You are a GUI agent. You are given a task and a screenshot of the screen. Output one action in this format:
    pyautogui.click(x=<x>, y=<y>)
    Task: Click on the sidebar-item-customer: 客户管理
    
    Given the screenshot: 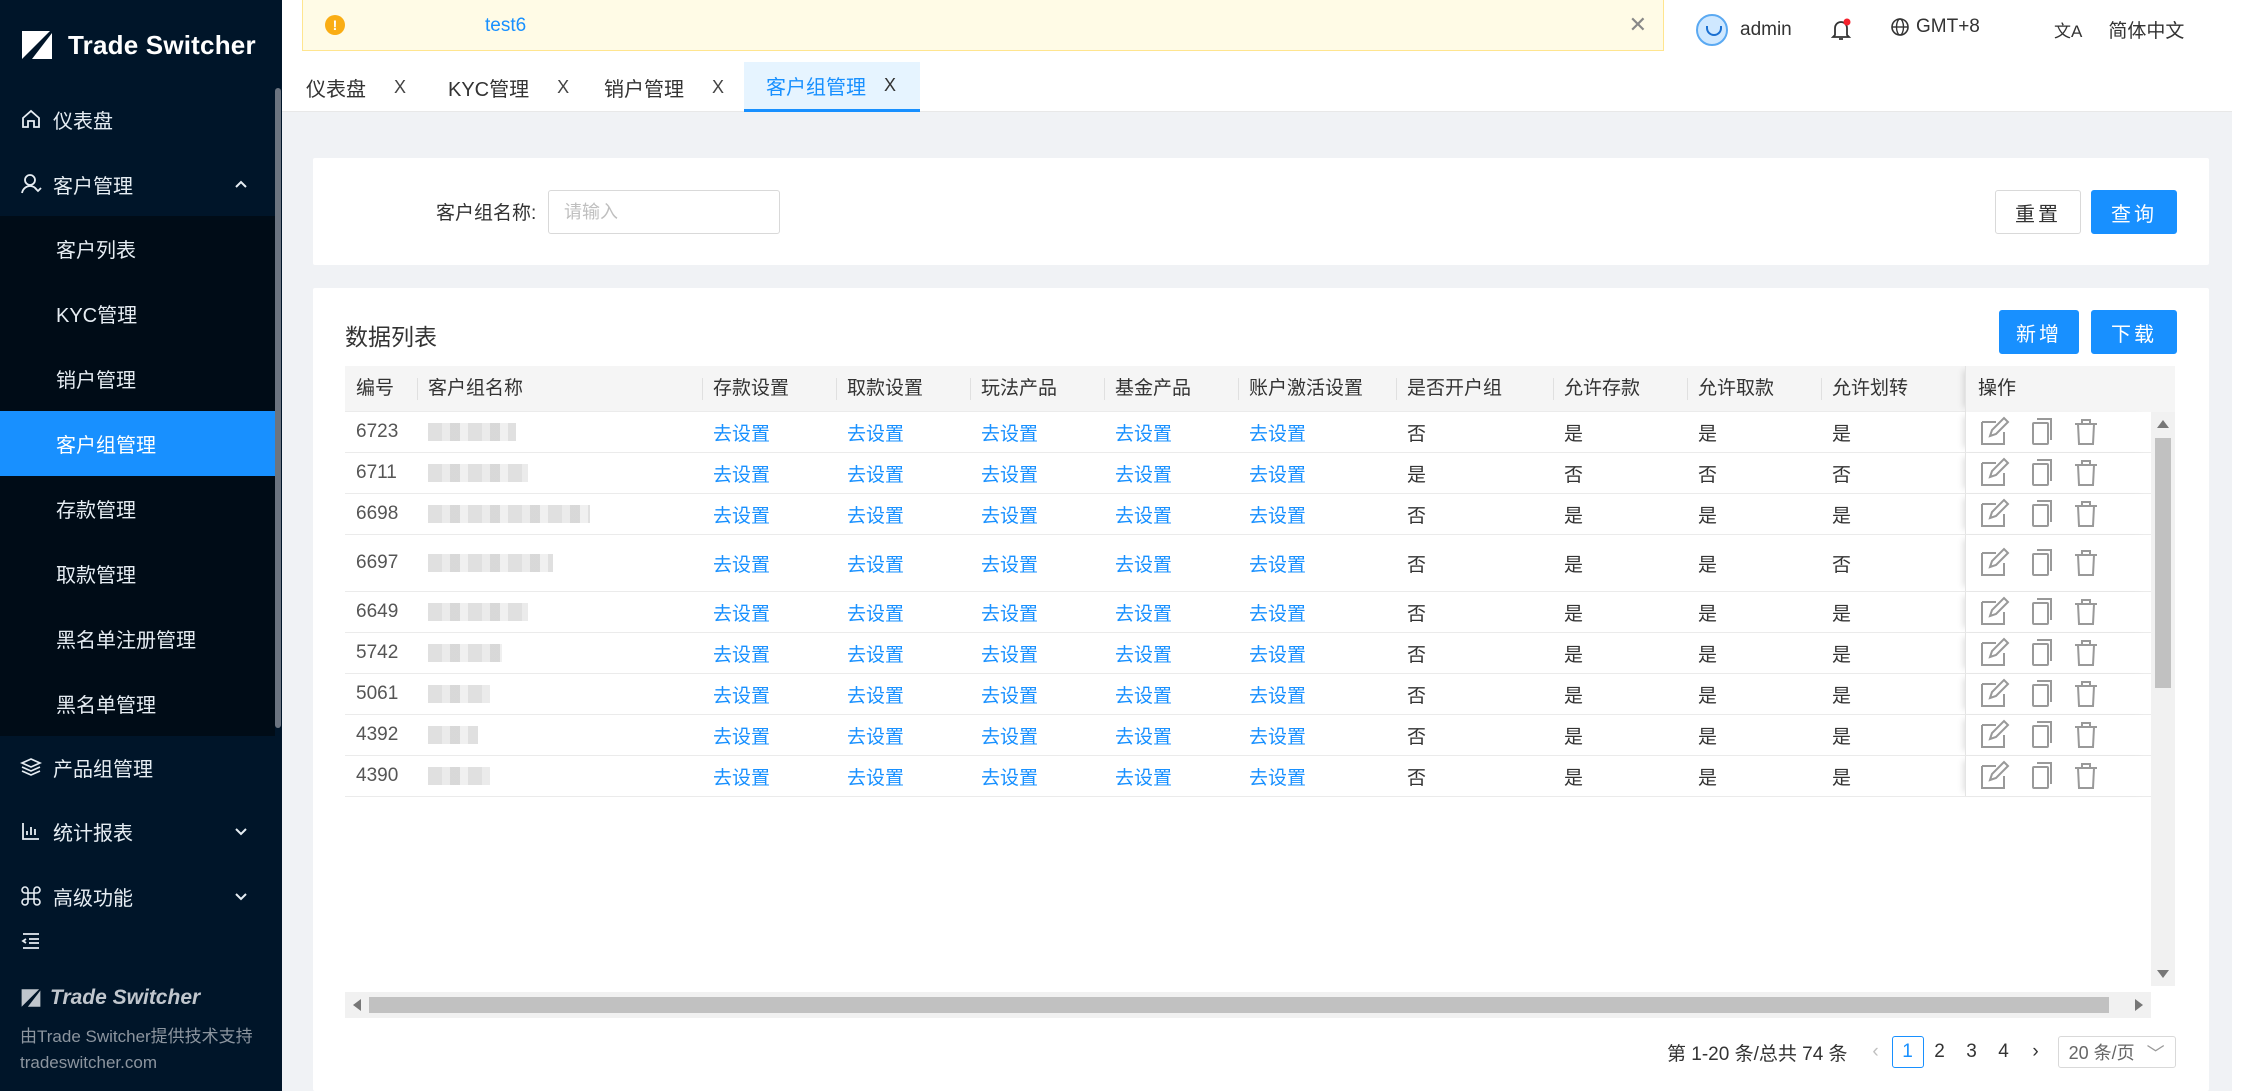 What is the action you would take?
    pyautogui.click(x=137, y=184)
    